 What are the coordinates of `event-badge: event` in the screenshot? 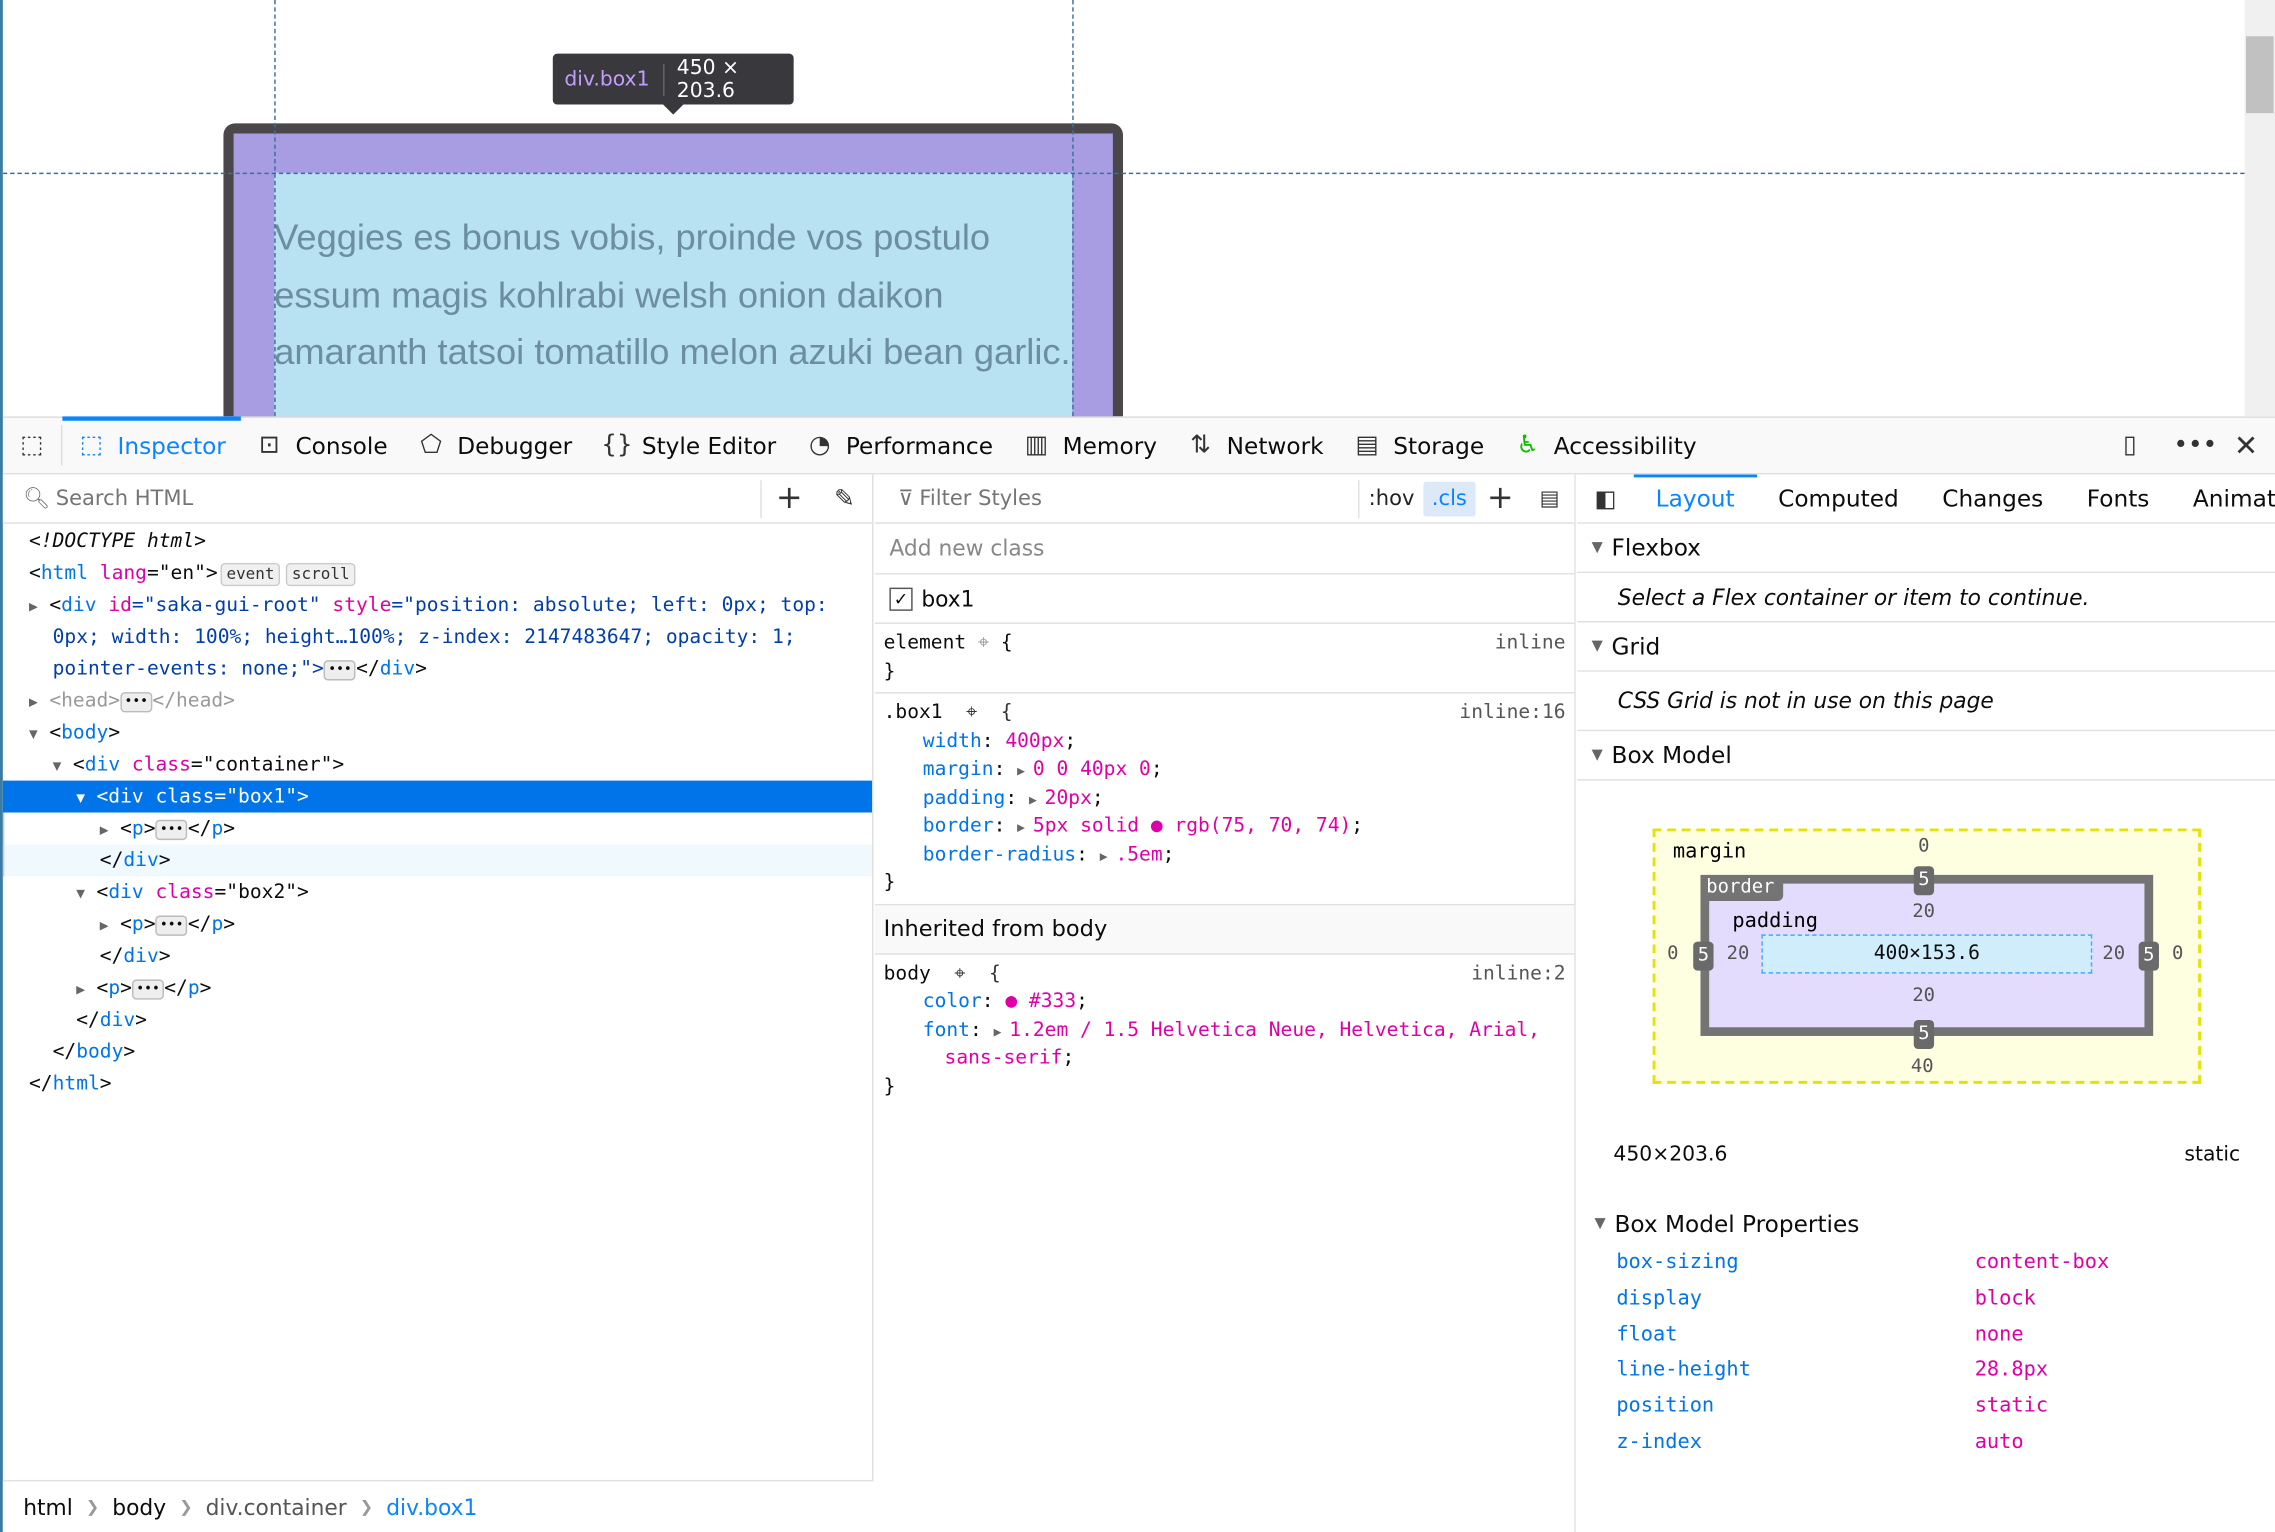 It's located at (250, 574).